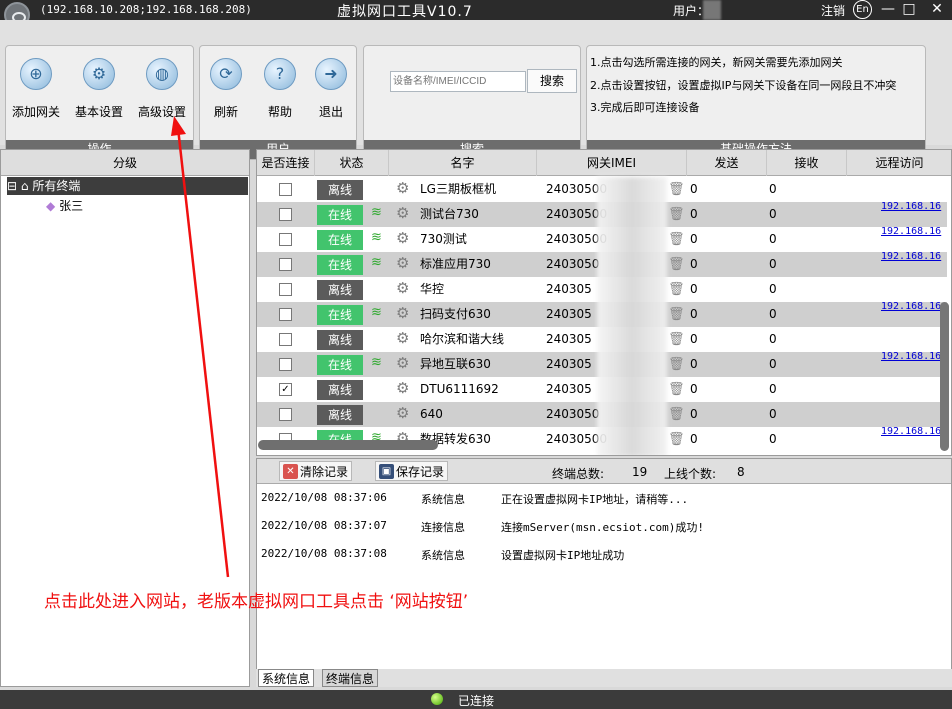 This screenshot has width=952, height=709. Describe the element at coordinates (604, 163) in the screenshot. I see `table-header: 是否连接 状态 名字 网关IMEI 发送 接收 远程访问` at that location.